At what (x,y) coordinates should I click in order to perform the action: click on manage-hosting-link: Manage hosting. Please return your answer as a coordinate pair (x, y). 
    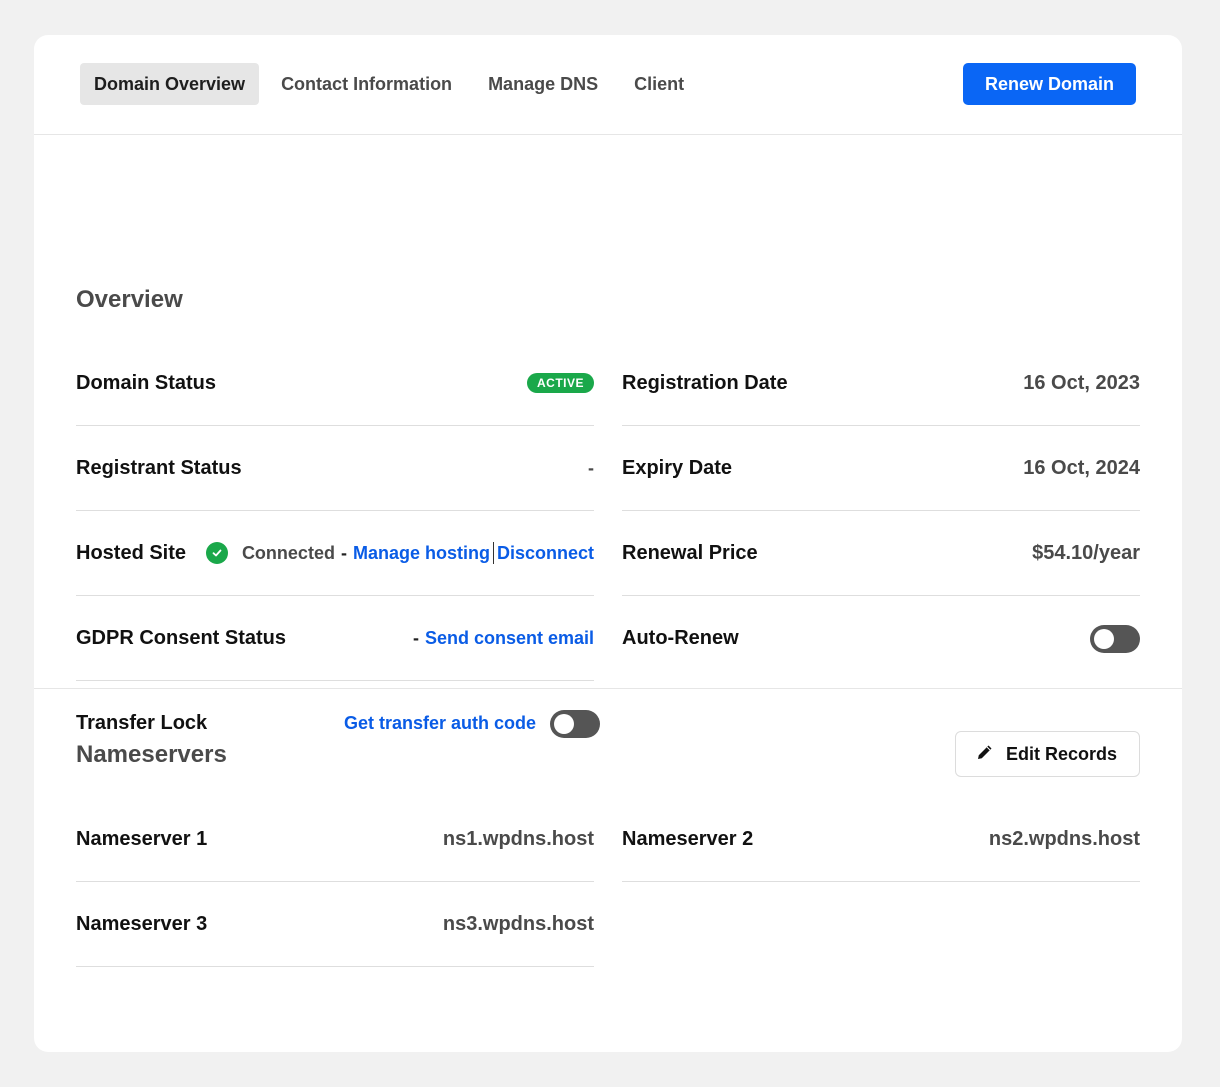
    Looking at the image, I should click on (421, 553).